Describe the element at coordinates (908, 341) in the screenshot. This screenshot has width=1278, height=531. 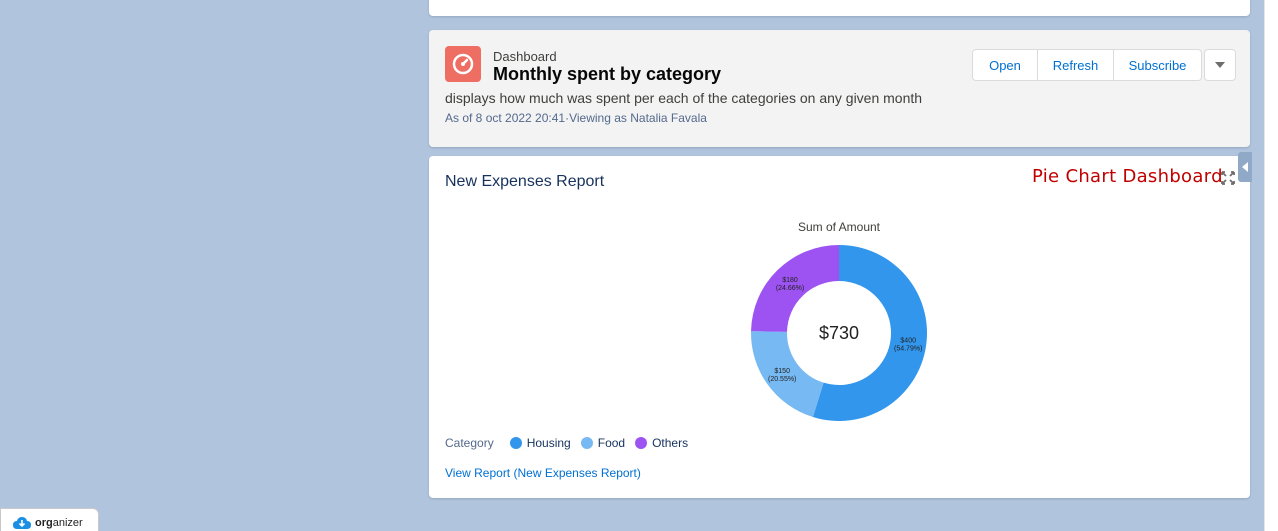
I see `slice-value-label: $400` at that location.